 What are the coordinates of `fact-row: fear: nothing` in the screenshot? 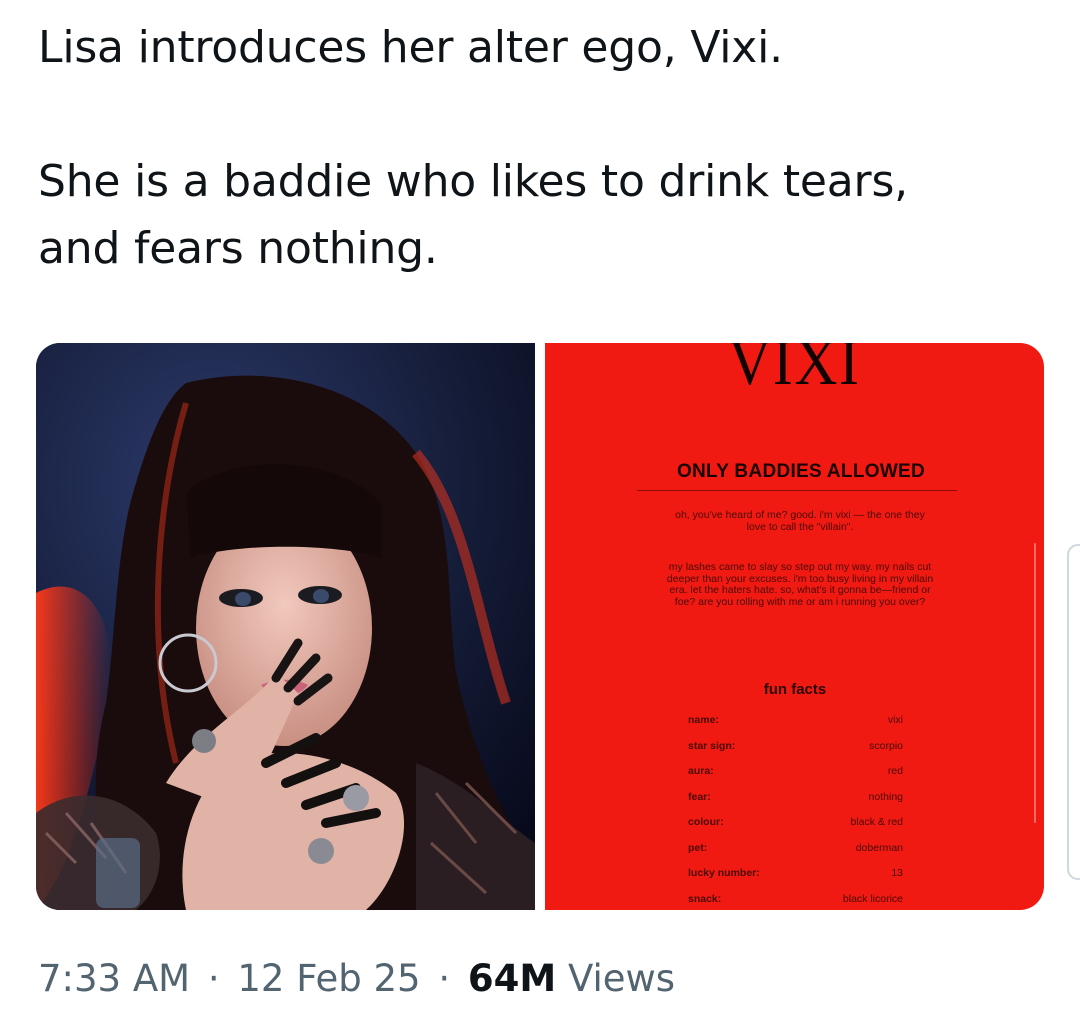 It's located at (795, 804).